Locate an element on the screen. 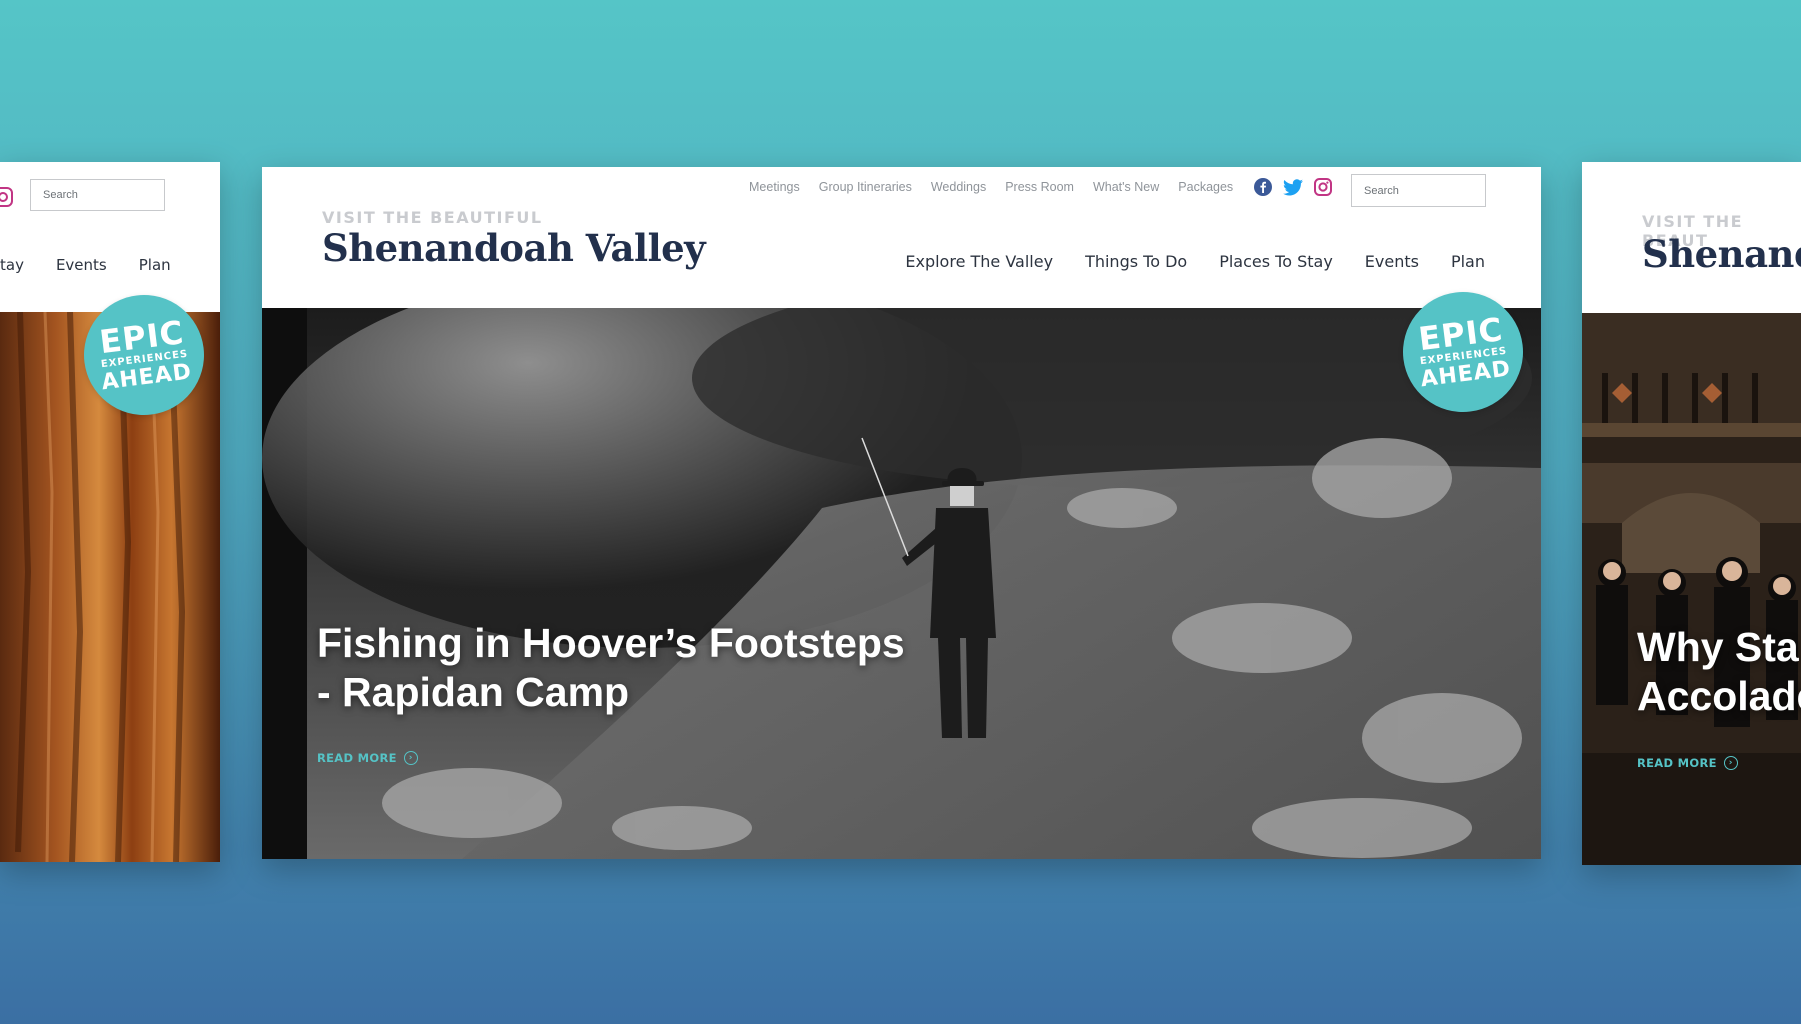  brand-tagline: VISIT THE BEAUTIFUL is located at coordinates (432, 217).